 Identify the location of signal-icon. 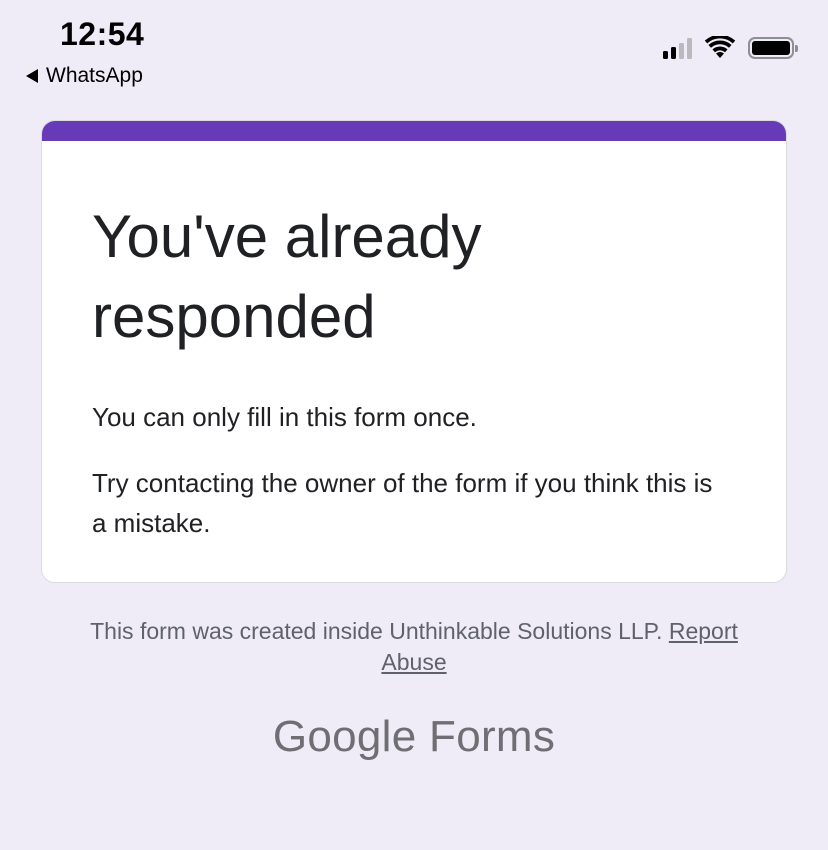
(677, 48).